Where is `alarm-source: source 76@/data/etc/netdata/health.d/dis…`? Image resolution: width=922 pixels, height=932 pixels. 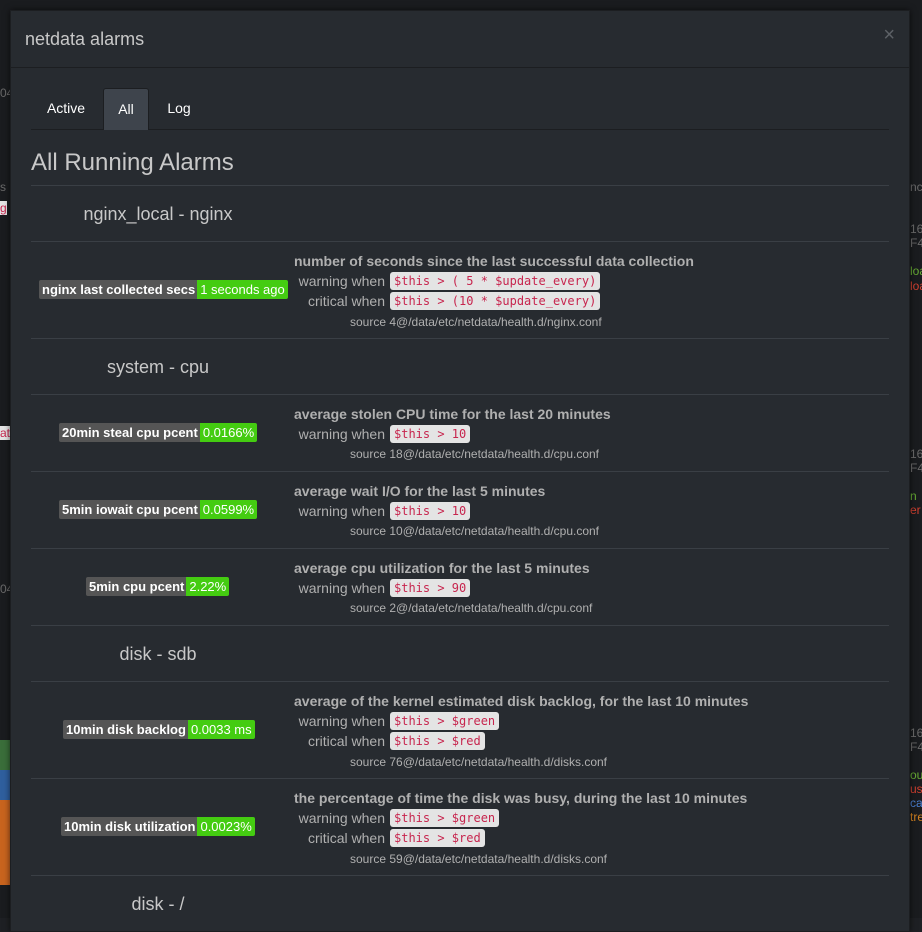 alarm-source: source 76@/data/etc/netdata/health.d/dis… is located at coordinates (479, 762).